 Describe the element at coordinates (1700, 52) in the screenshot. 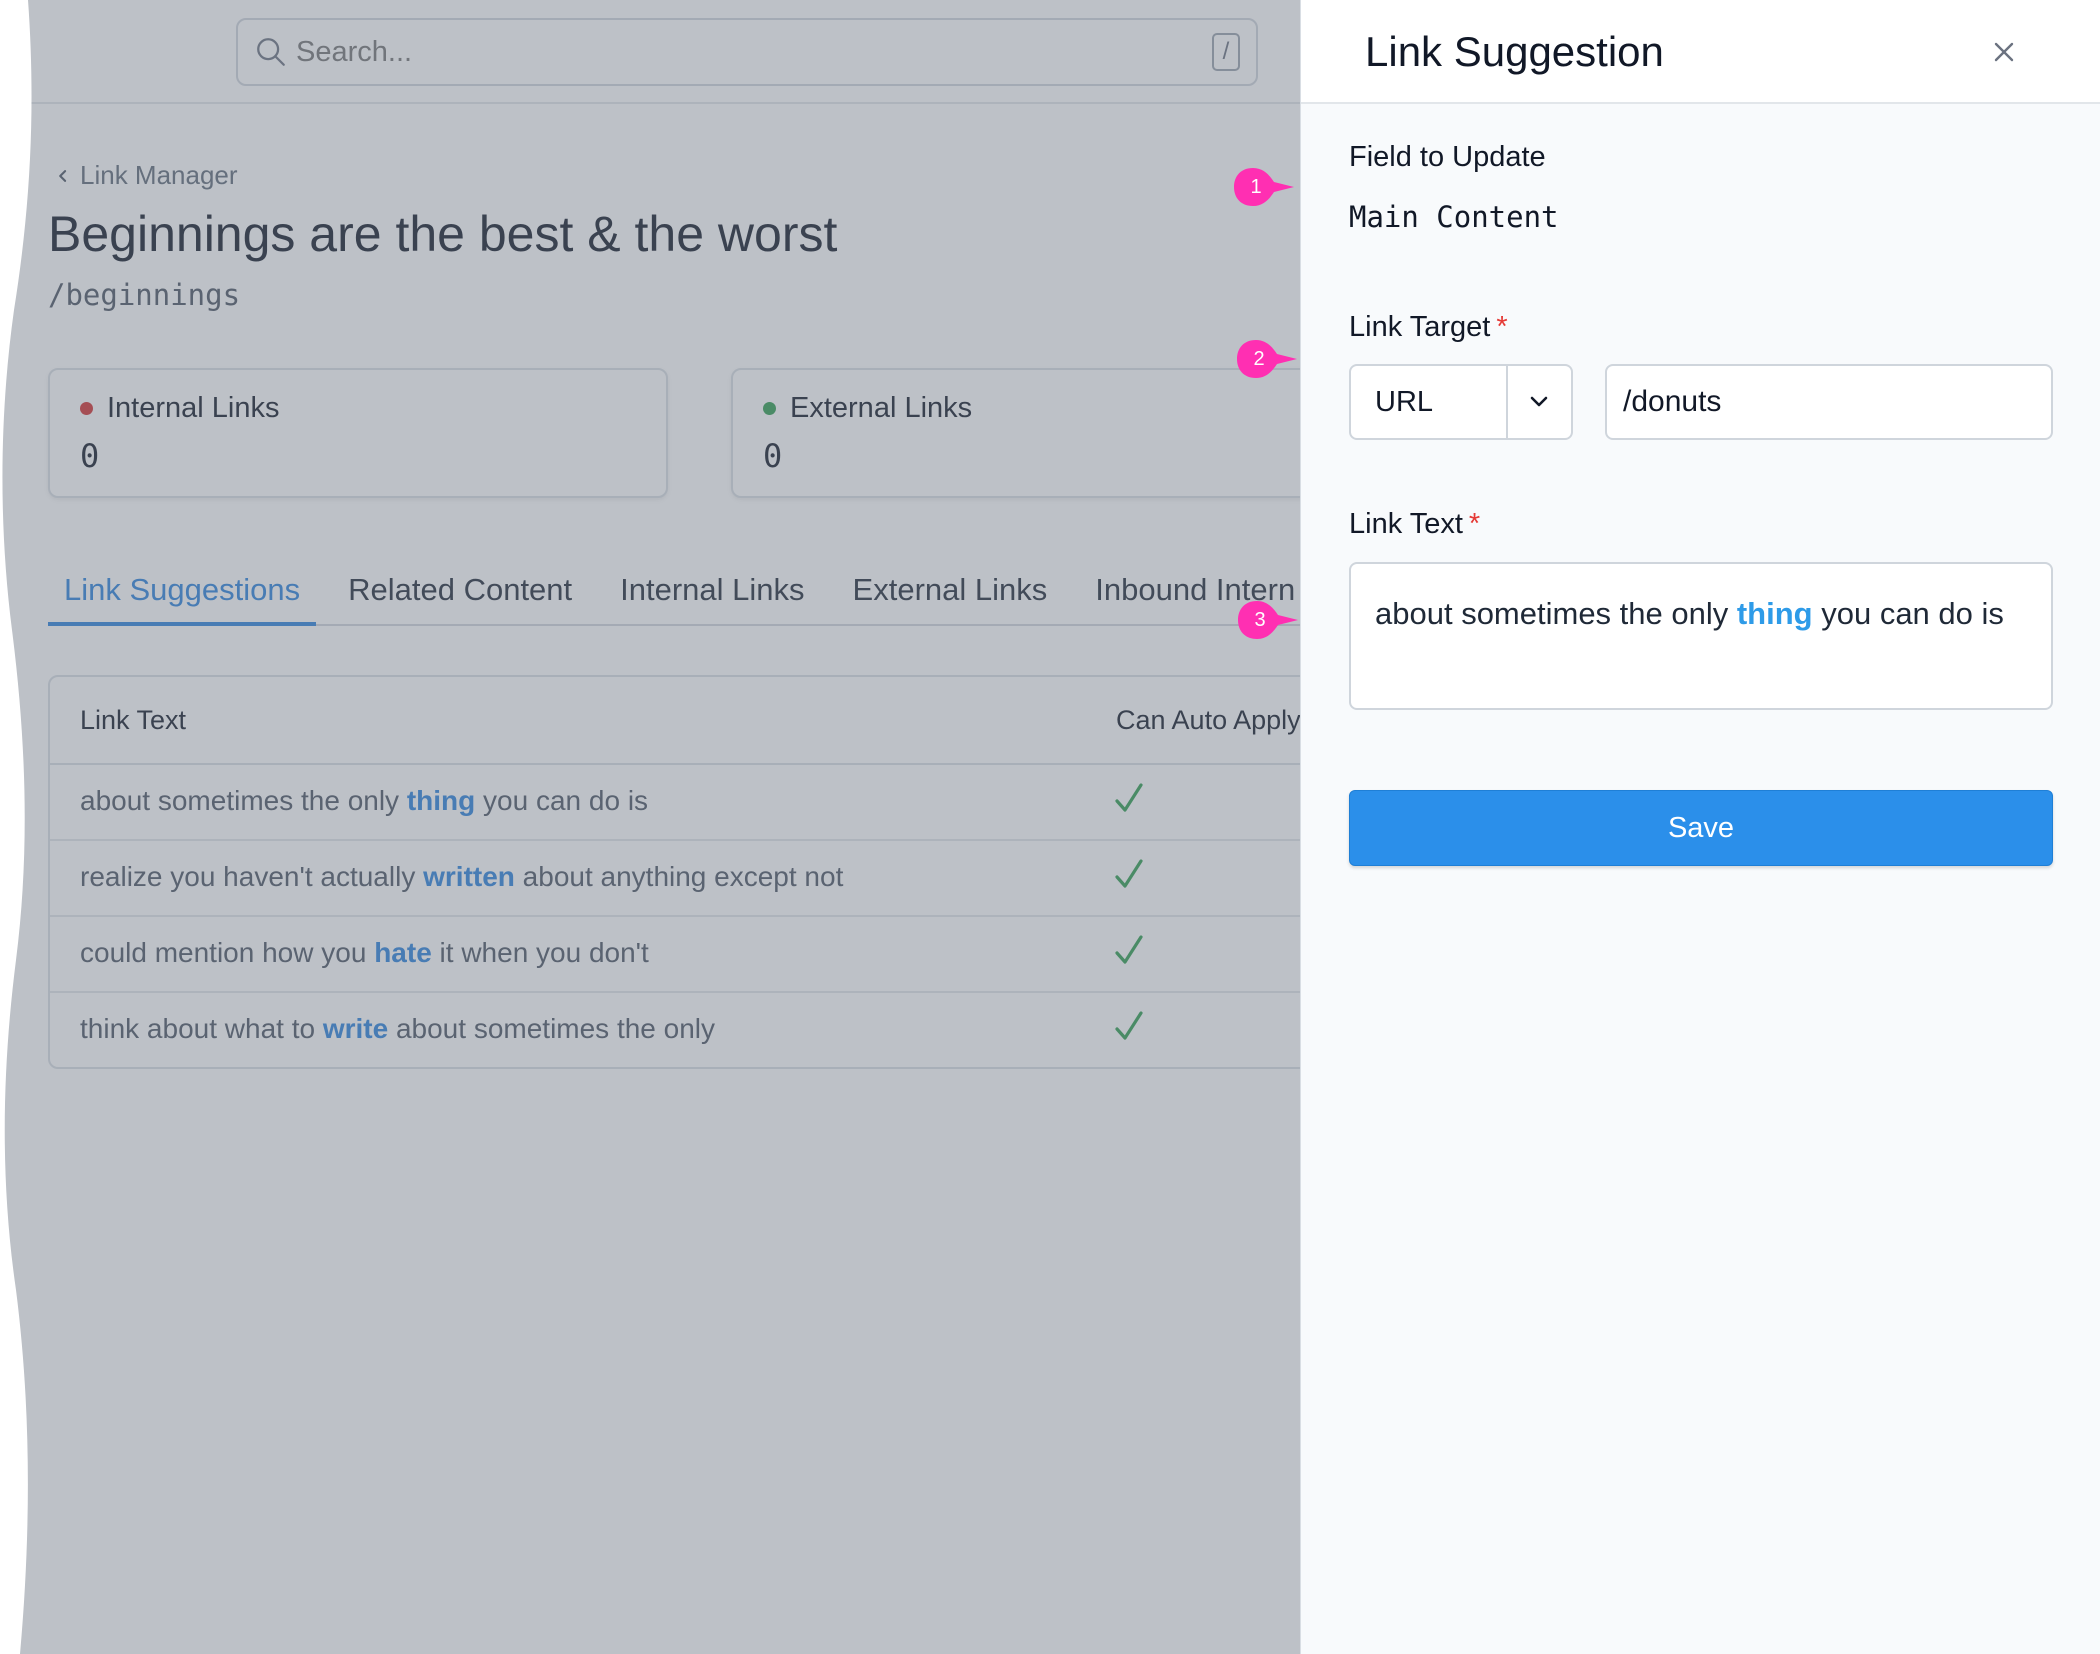

I see `drawer-header: Link Suggestion` at that location.